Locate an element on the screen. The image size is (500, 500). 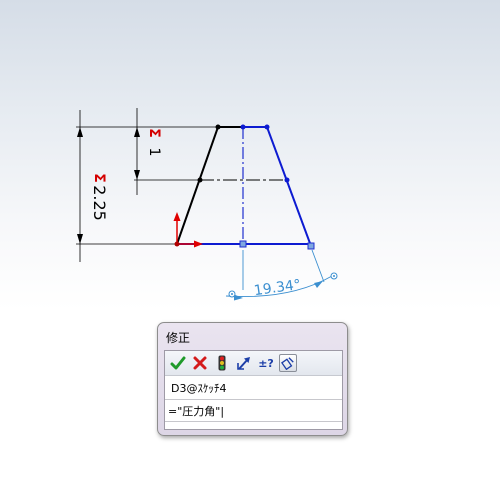
dialog-body: ±? D3@ｽｹｯﾁ4 is located at coordinates (253, 390).